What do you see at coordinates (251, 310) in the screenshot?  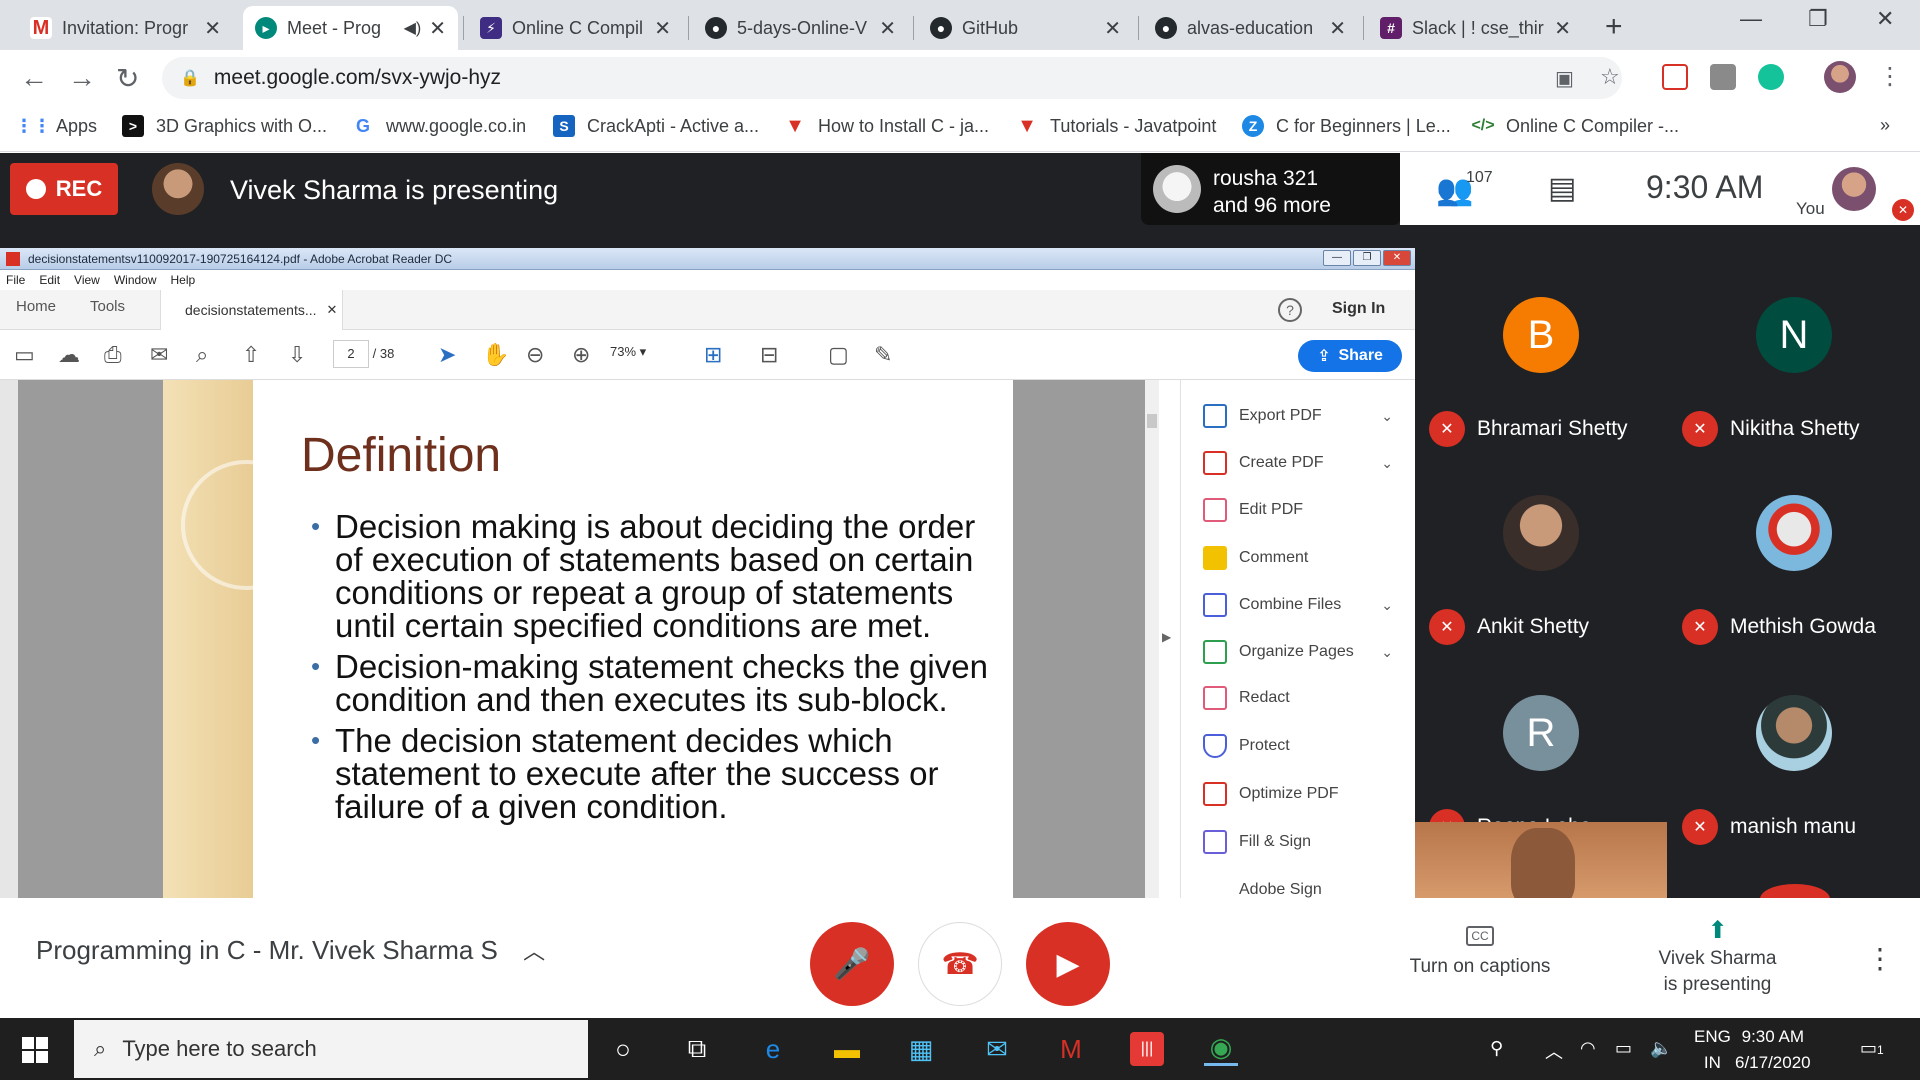 I see `tab-document: decisionstatements... ✕` at bounding box center [251, 310].